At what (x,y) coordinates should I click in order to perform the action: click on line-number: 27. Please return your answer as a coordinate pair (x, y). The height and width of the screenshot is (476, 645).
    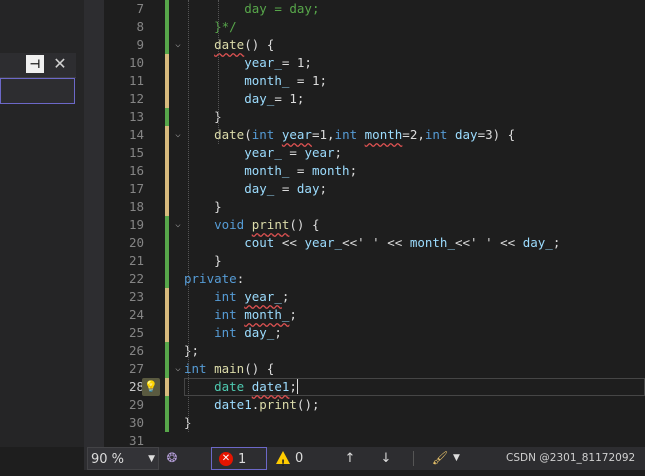
    Looking at the image, I should click on (136, 368).